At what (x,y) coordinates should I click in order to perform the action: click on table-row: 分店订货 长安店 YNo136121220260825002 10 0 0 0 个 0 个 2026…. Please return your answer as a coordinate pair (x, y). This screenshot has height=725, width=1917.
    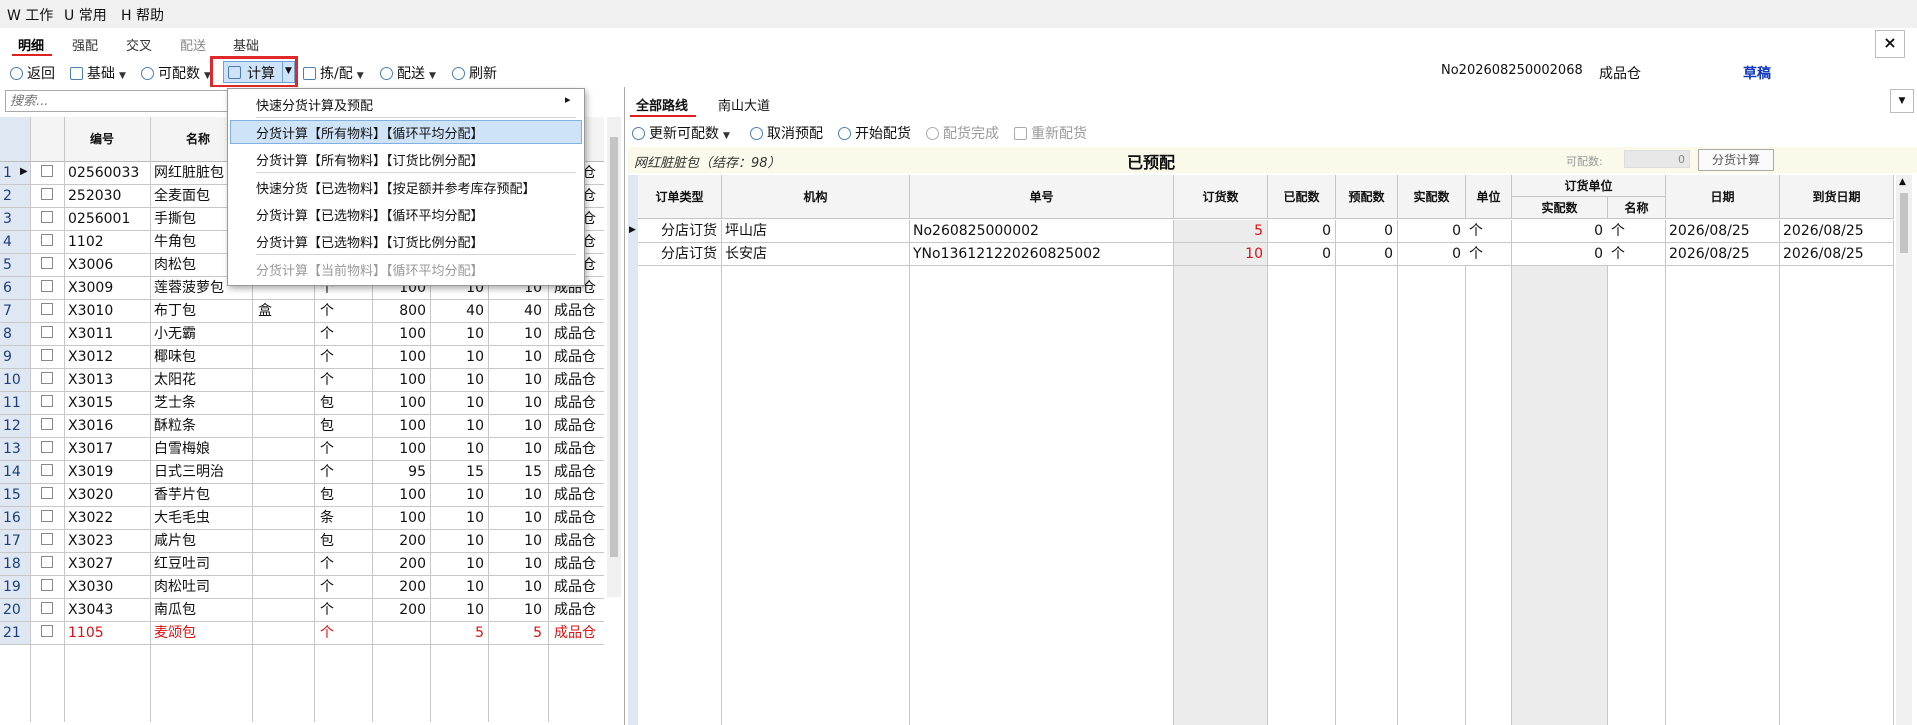
    Looking at the image, I should click on (1261, 254).